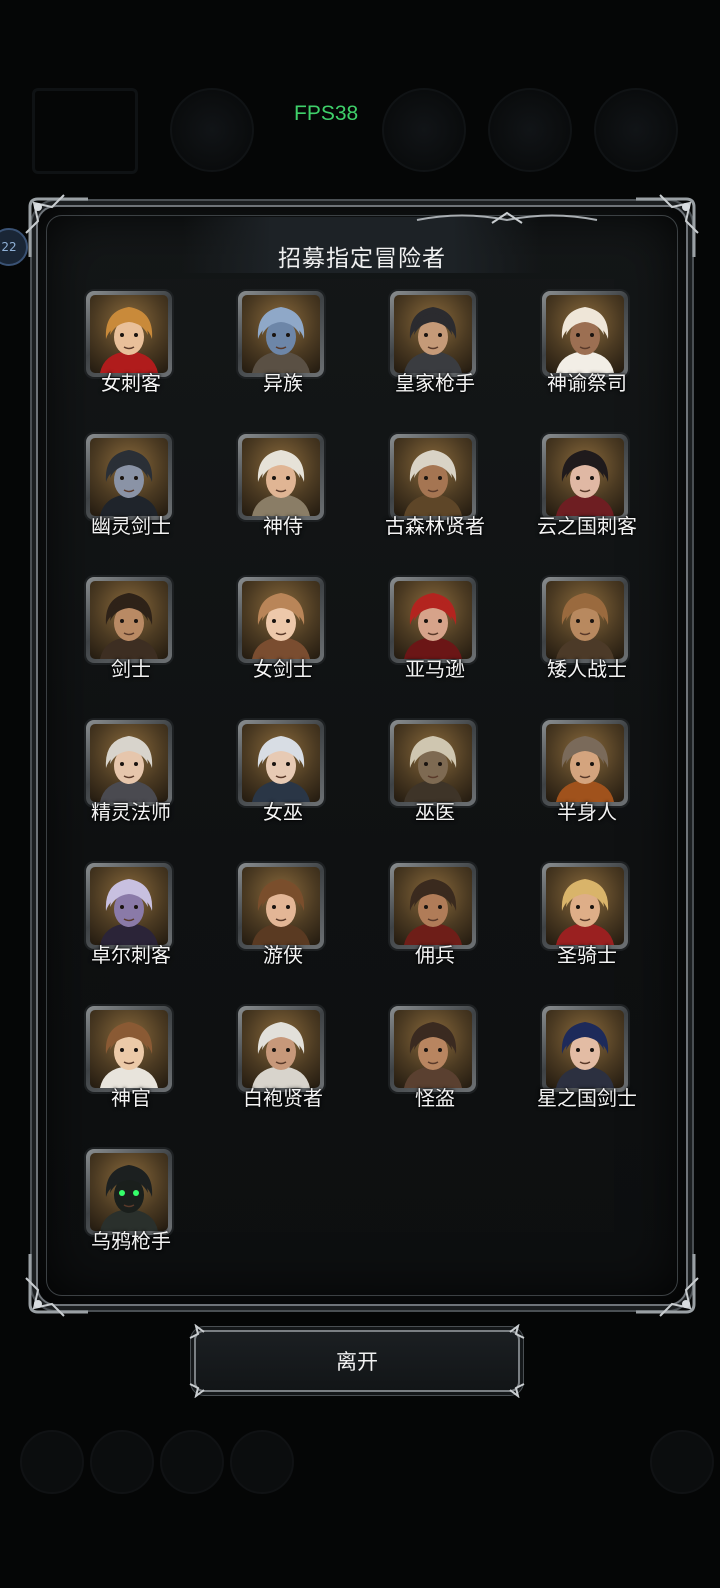 The image size is (720, 1588). Describe the element at coordinates (435, 526) in the screenshot. I see `adventurer-name: 古森林贤者` at that location.